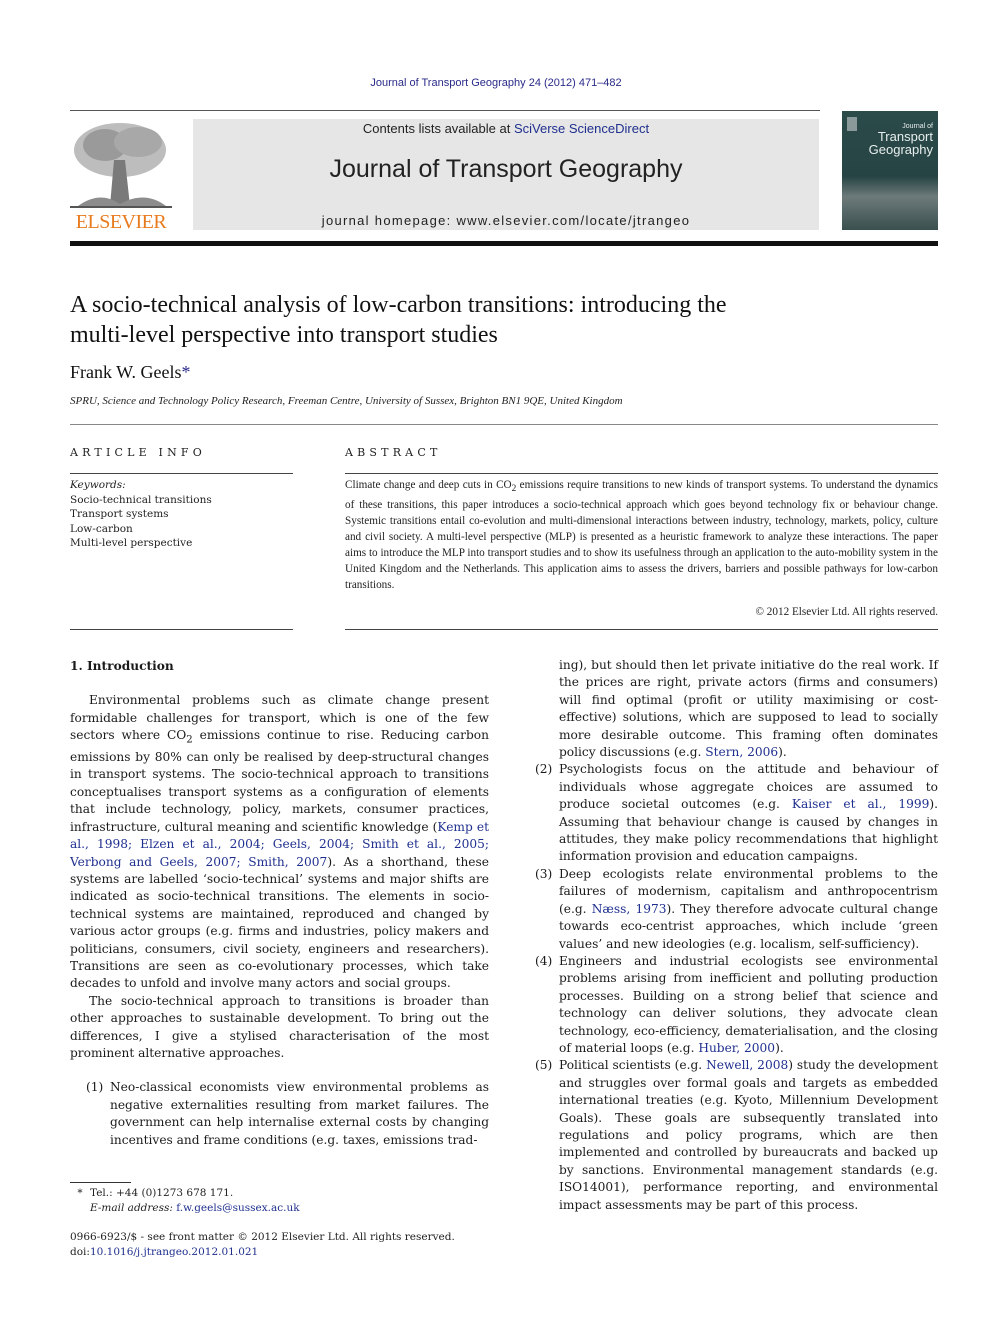 The height and width of the screenshot is (1323, 992). What do you see at coordinates (504, 424) in the screenshot?
I see `affiliation-rule` at bounding box center [504, 424].